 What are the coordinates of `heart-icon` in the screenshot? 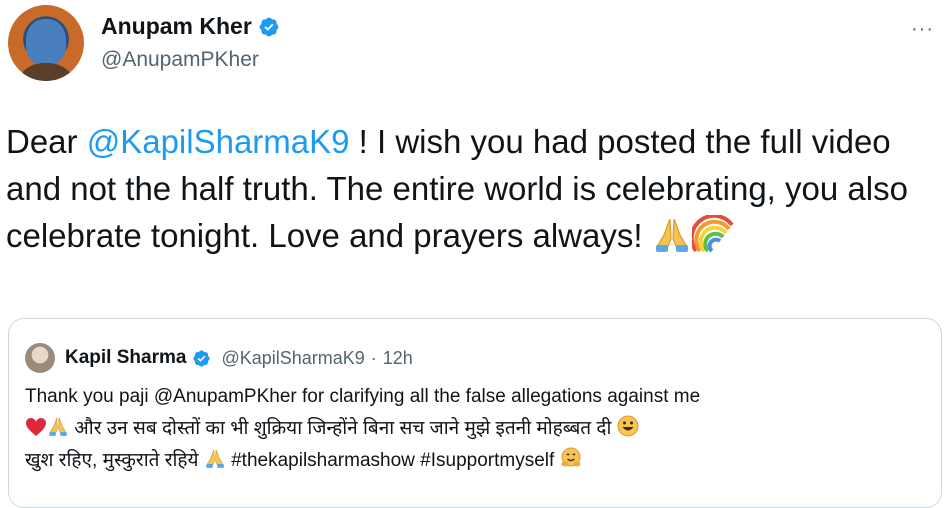 It's located at (36, 427).